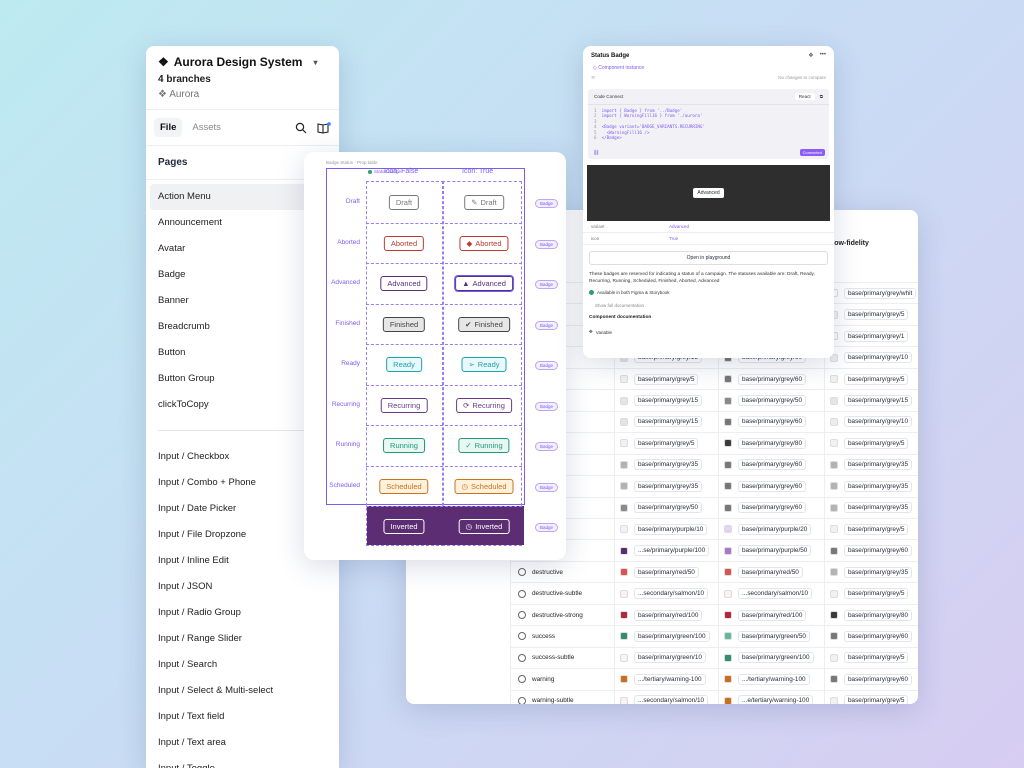  I want to click on status-badge: Advanced, so click(404, 283).